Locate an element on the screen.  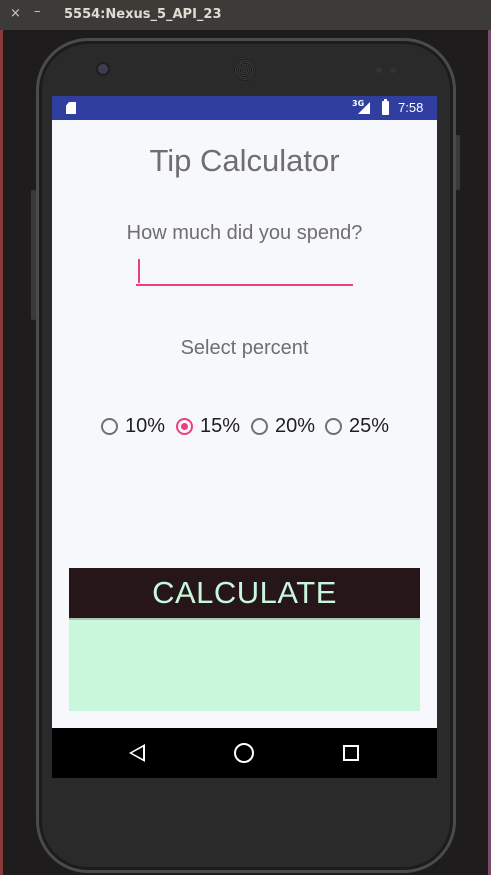
calculate-button: CALCULATE is located at coordinates (244, 594).